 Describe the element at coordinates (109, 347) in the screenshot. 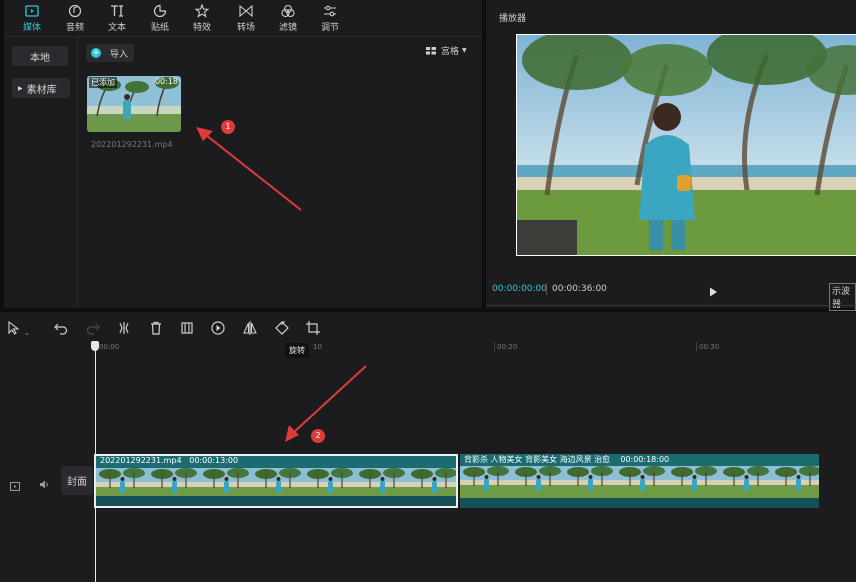

I see `ruler-tick: 00:00` at that location.